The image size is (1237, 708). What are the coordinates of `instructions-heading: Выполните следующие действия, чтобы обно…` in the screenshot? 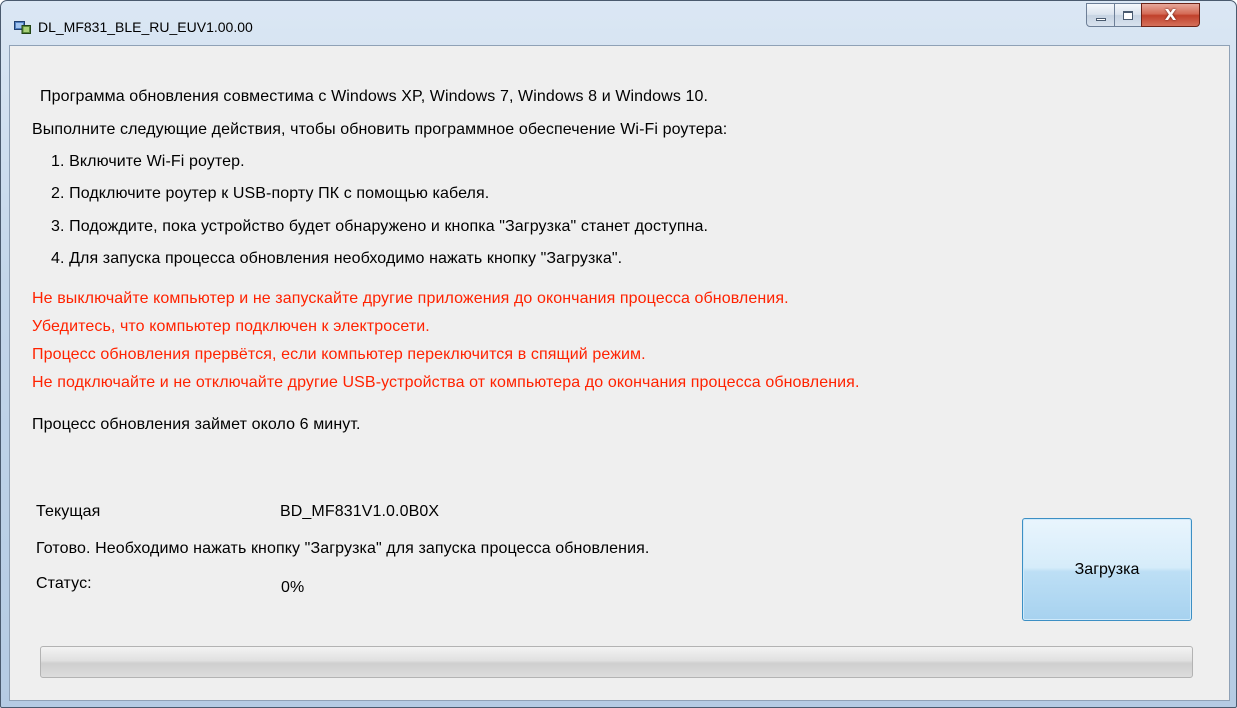 It's located at (380, 129).